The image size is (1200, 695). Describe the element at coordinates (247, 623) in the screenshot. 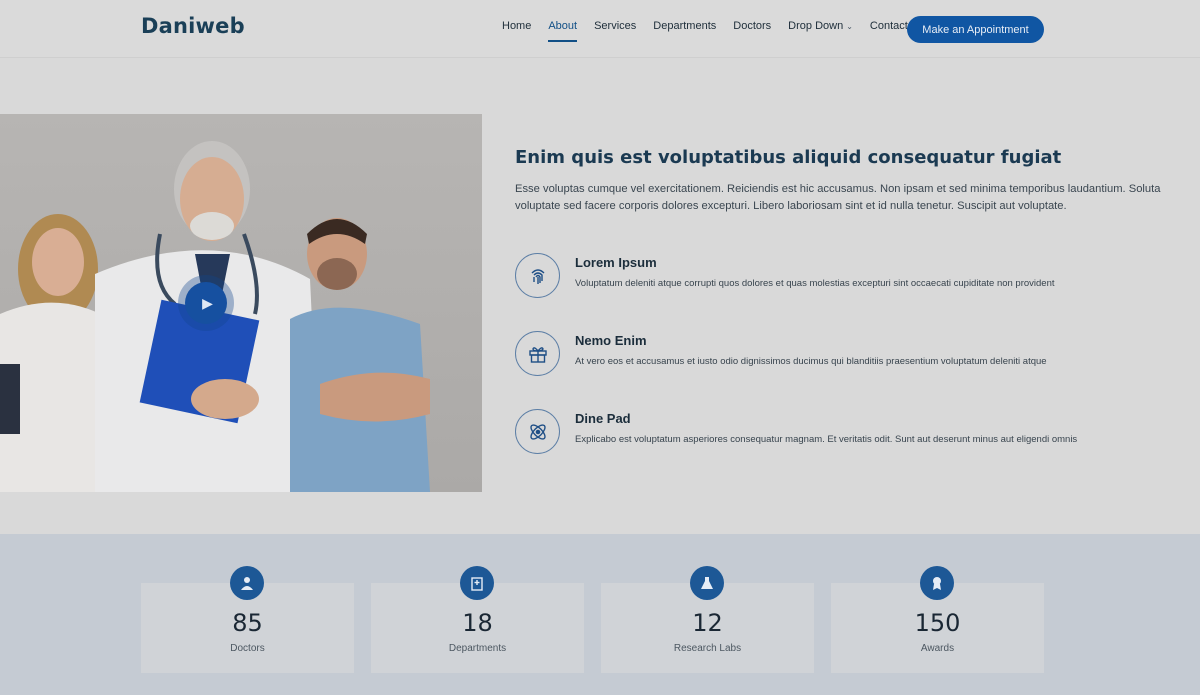

I see `stat-value: 85` at that location.